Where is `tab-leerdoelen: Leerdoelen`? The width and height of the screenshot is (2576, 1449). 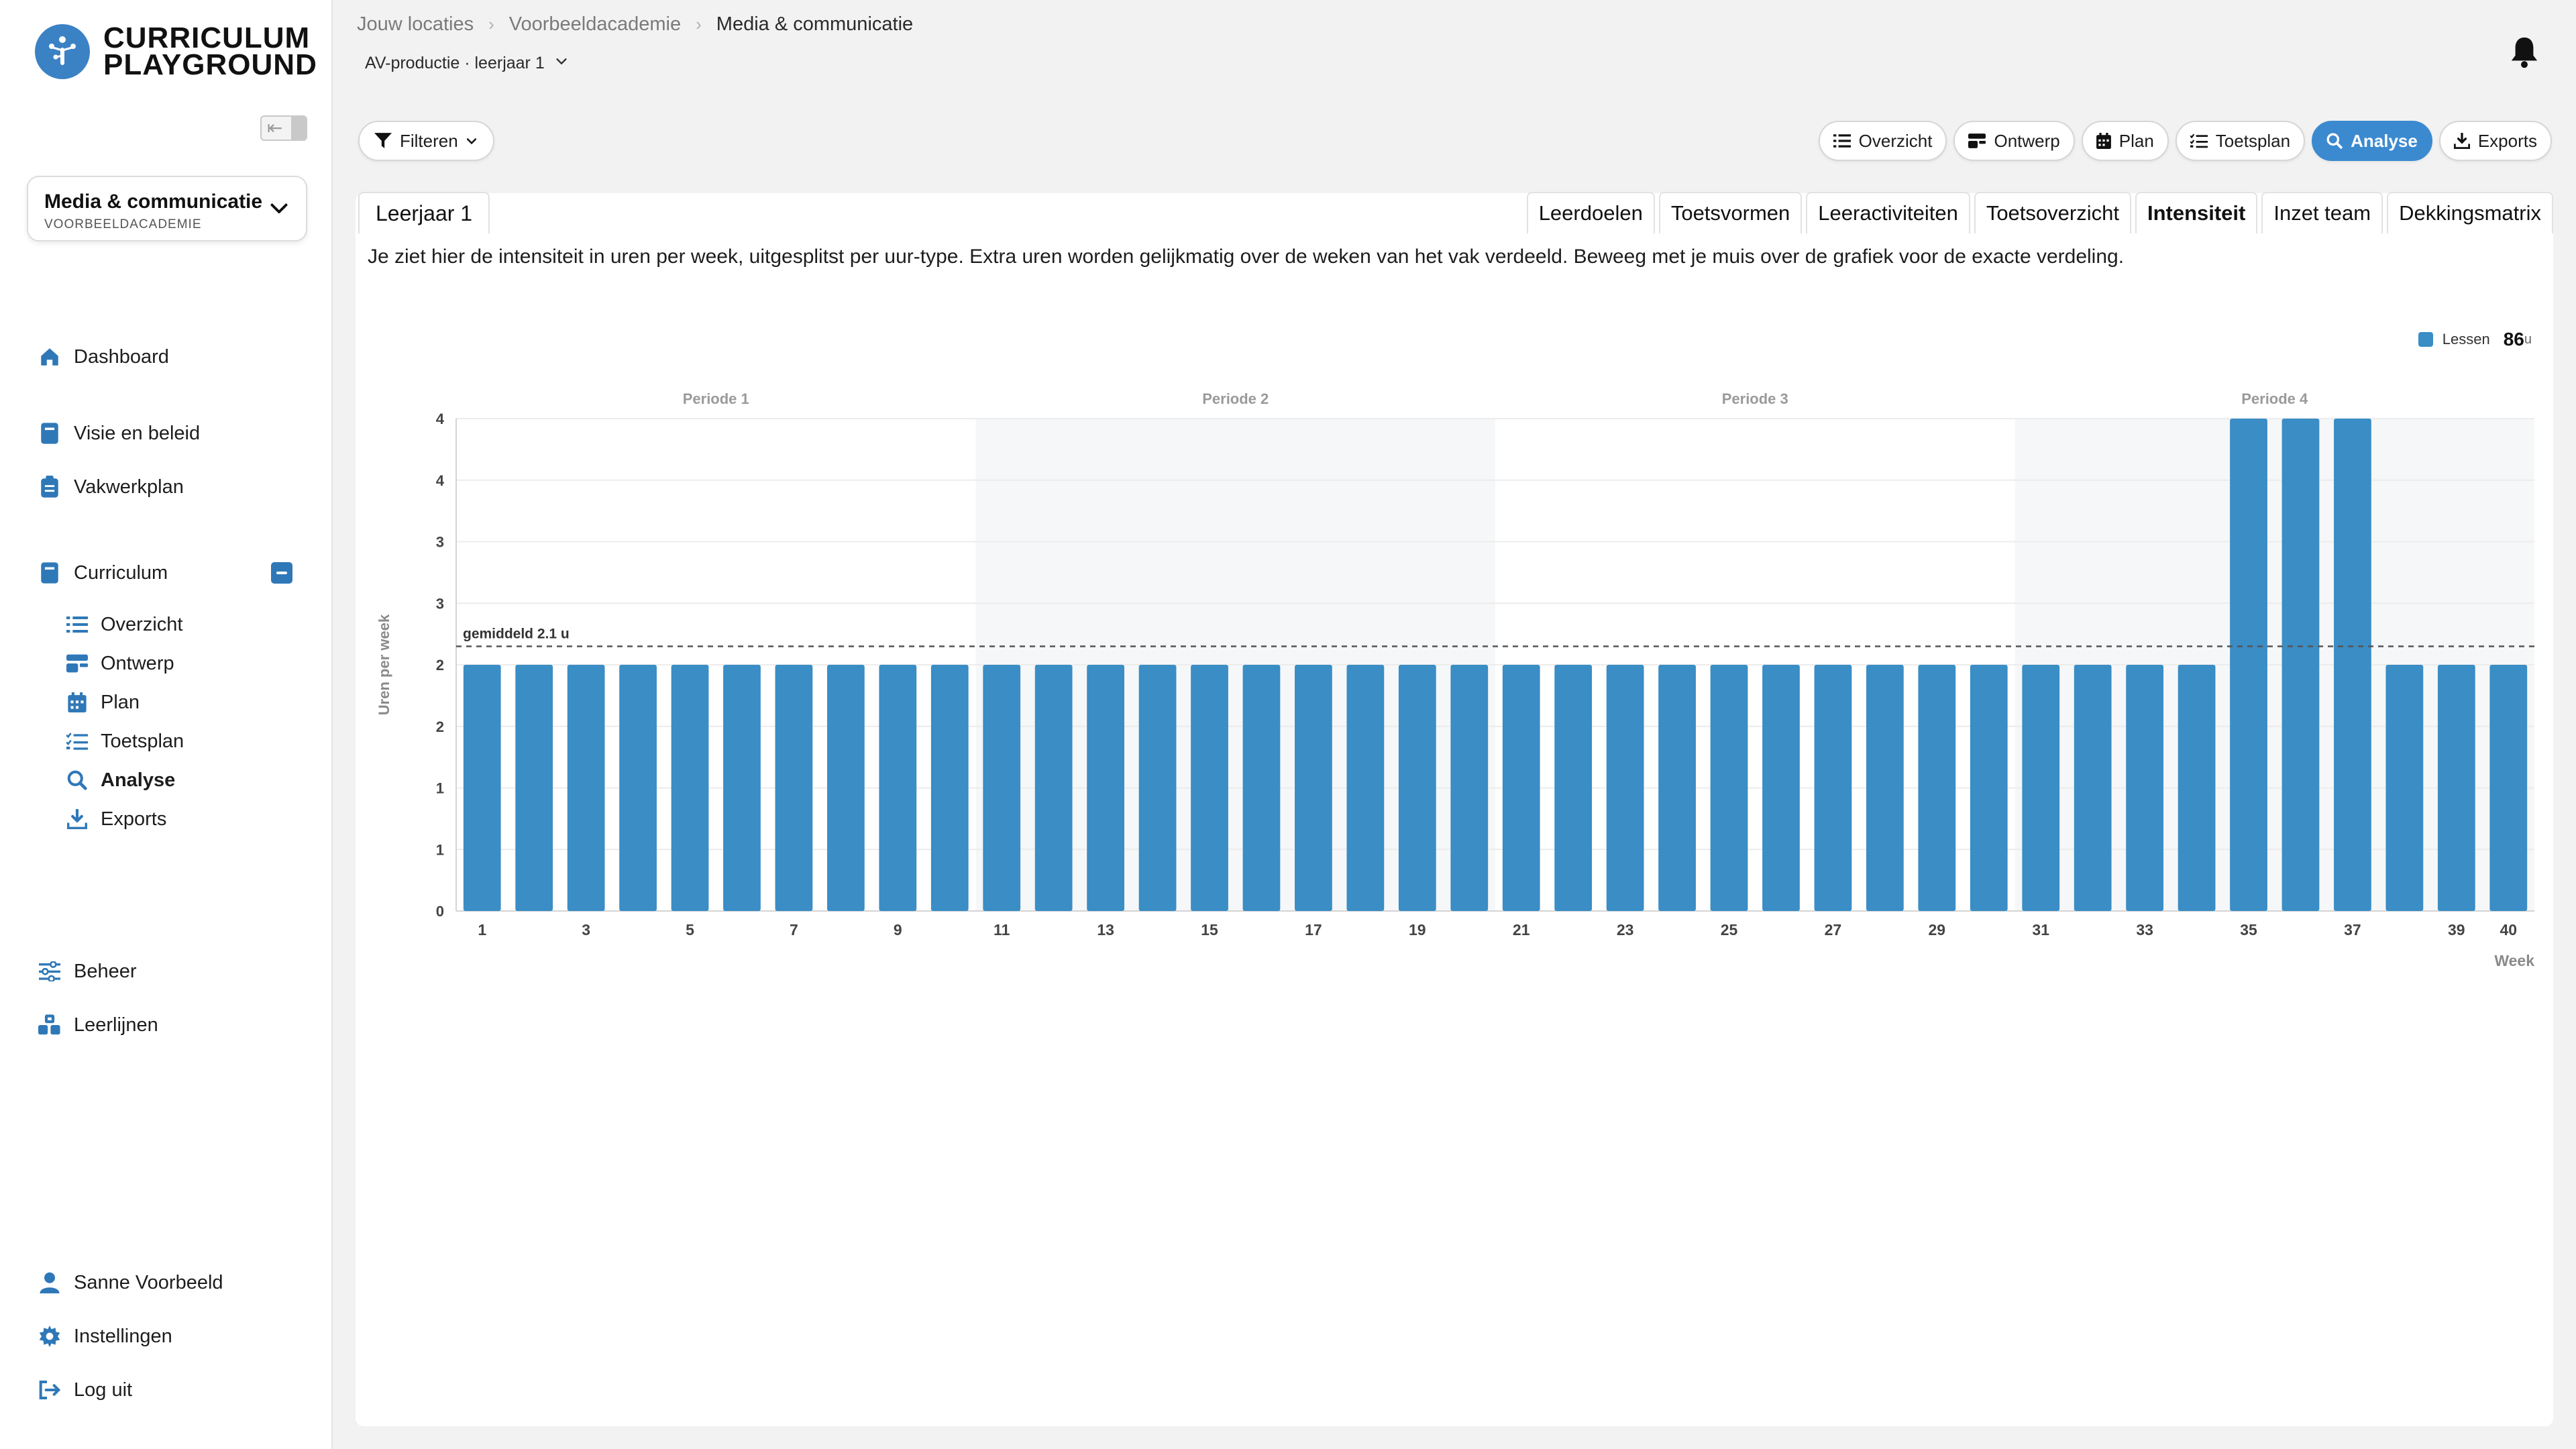 tab-leerdoelen: Leerdoelen is located at coordinates (1590, 212).